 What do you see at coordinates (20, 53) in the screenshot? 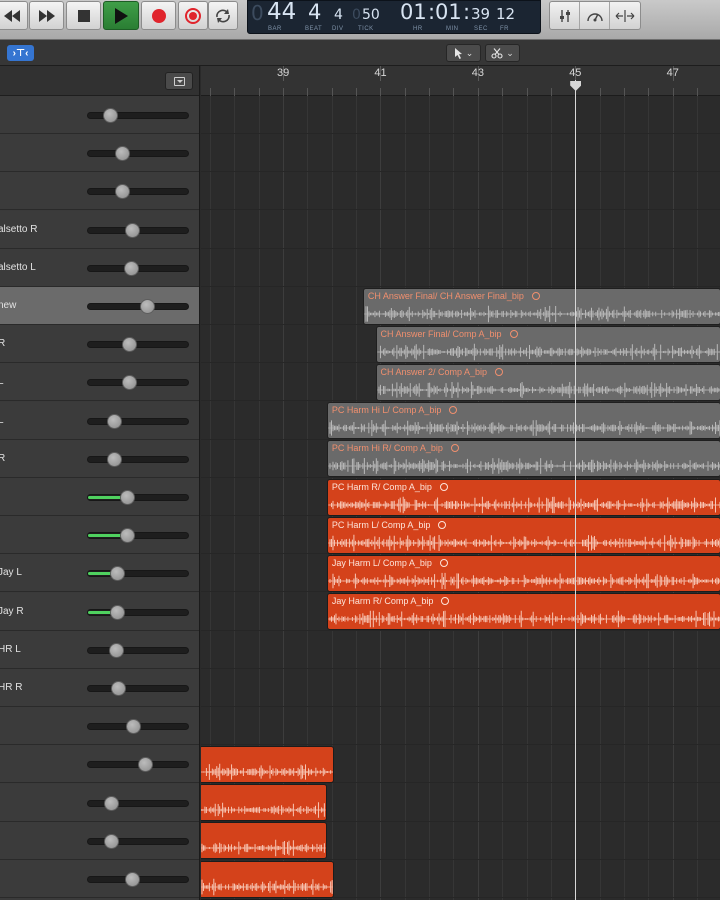
I see `track-filter-button: ›⊤‹` at bounding box center [20, 53].